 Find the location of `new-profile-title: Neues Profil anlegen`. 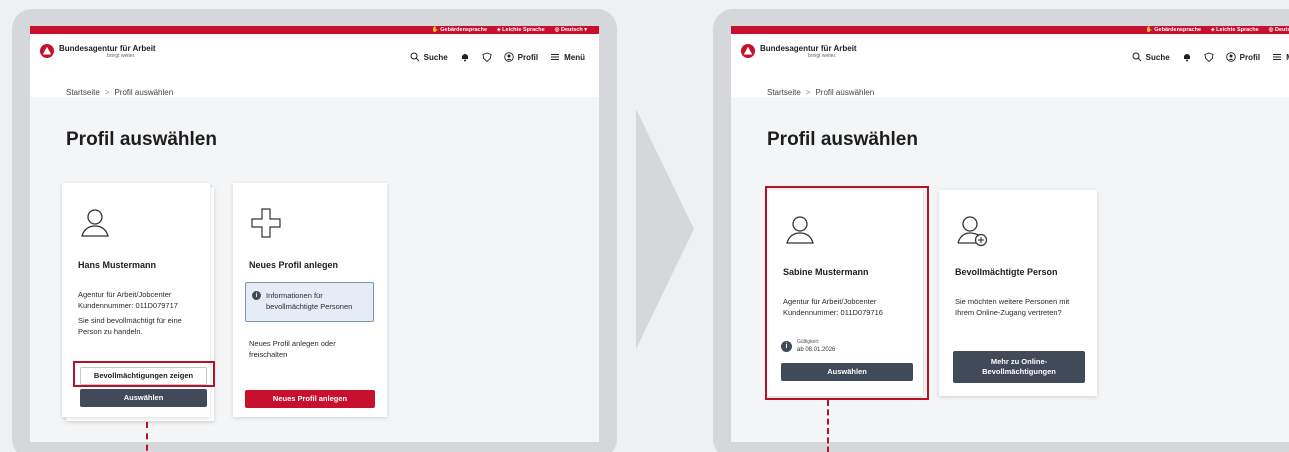

new-profile-title: Neues Profil anlegen is located at coordinates (294, 265).